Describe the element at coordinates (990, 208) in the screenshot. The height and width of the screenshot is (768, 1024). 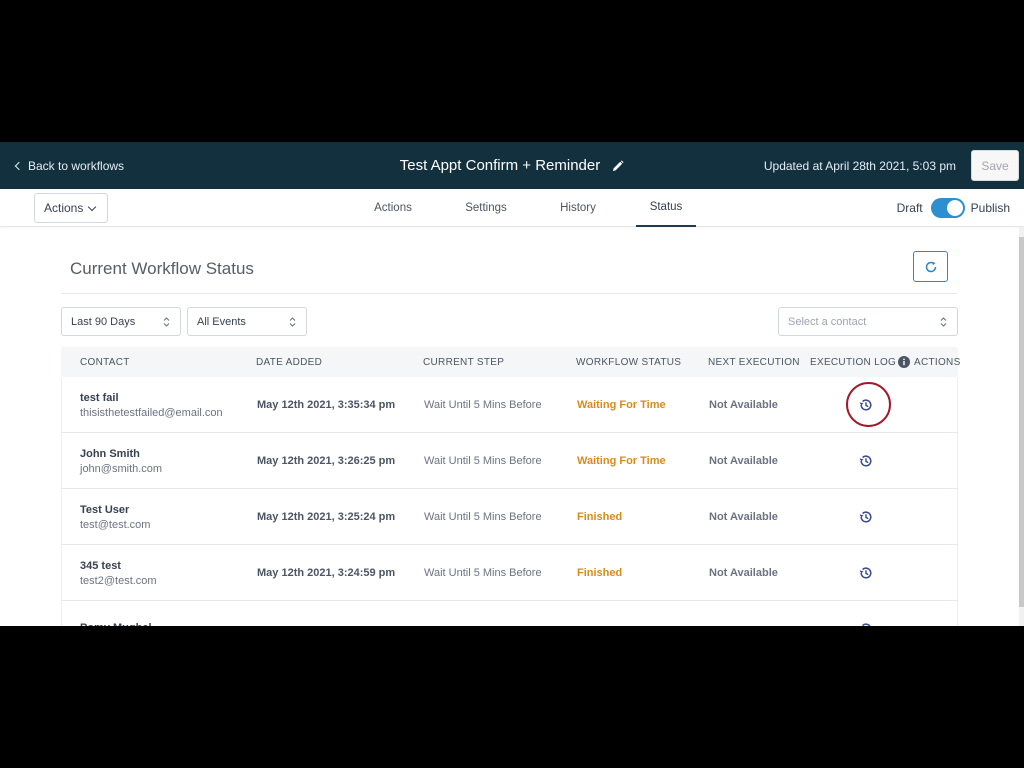
I see `publish-label: Publish` at that location.